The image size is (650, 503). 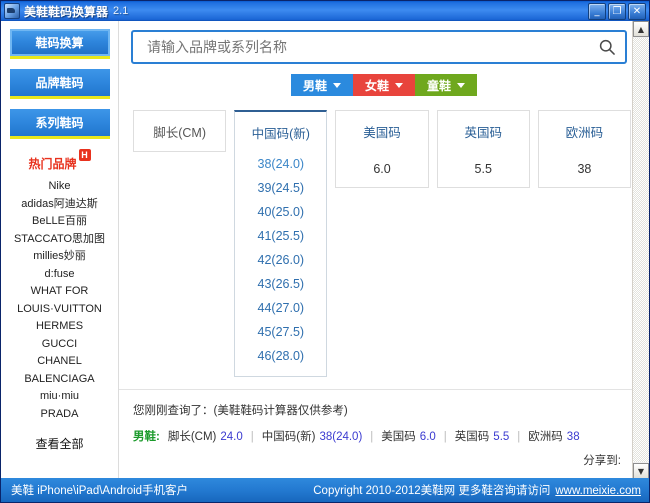 I want to click on maximize-icon: ❐, so click(x=617, y=11).